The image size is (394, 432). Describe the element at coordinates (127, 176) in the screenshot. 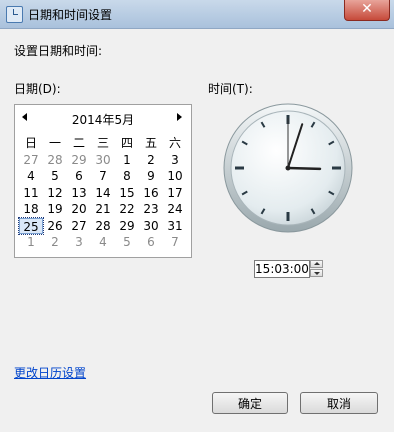

I see `calendar-day: 8` at that location.